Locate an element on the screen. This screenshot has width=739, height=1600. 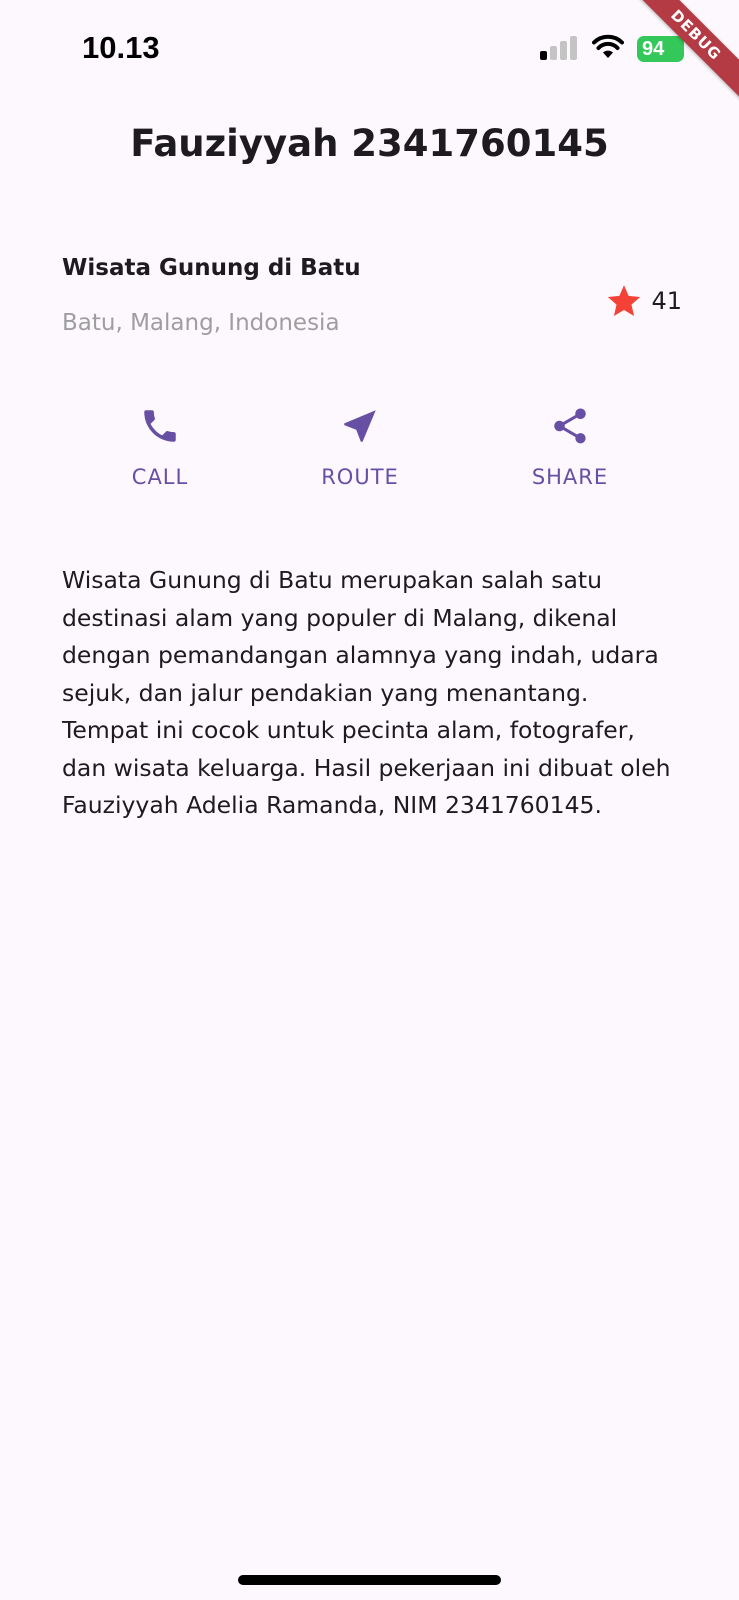
page-title: Fauziyyah 2341760145 is located at coordinates (369, 143).